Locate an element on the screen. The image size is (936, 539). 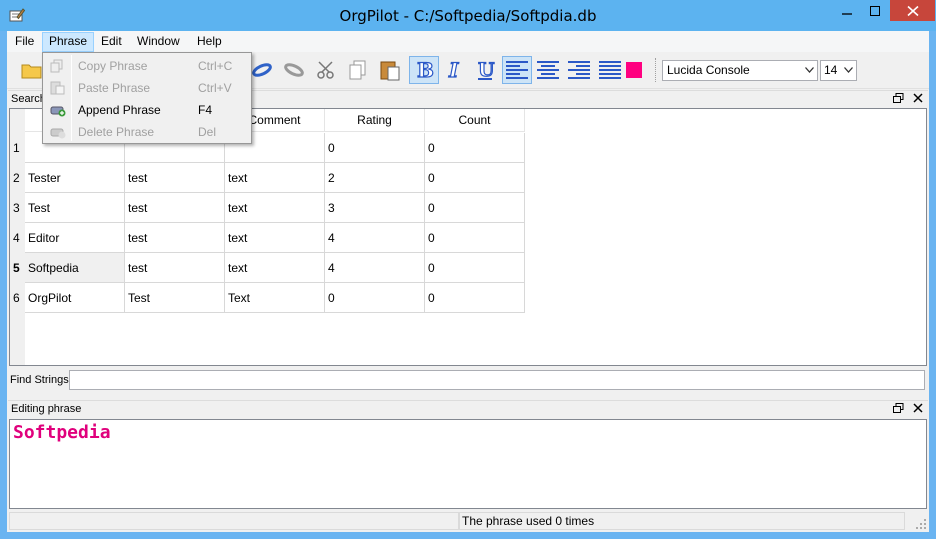
maximize-button is located at coordinates (875, 10).